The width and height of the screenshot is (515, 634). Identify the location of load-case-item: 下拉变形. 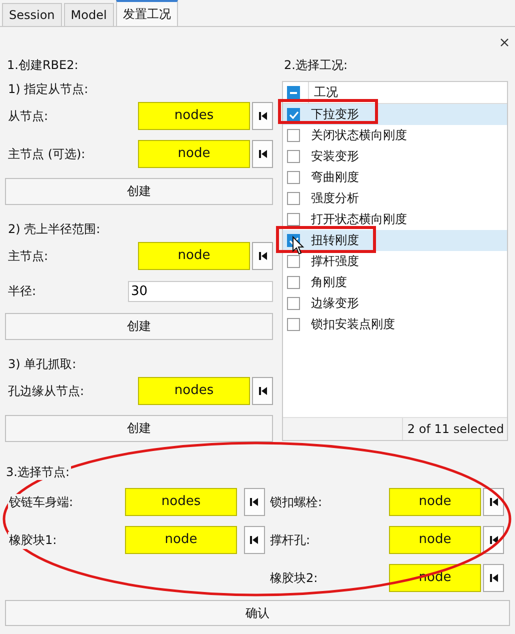
(395, 114).